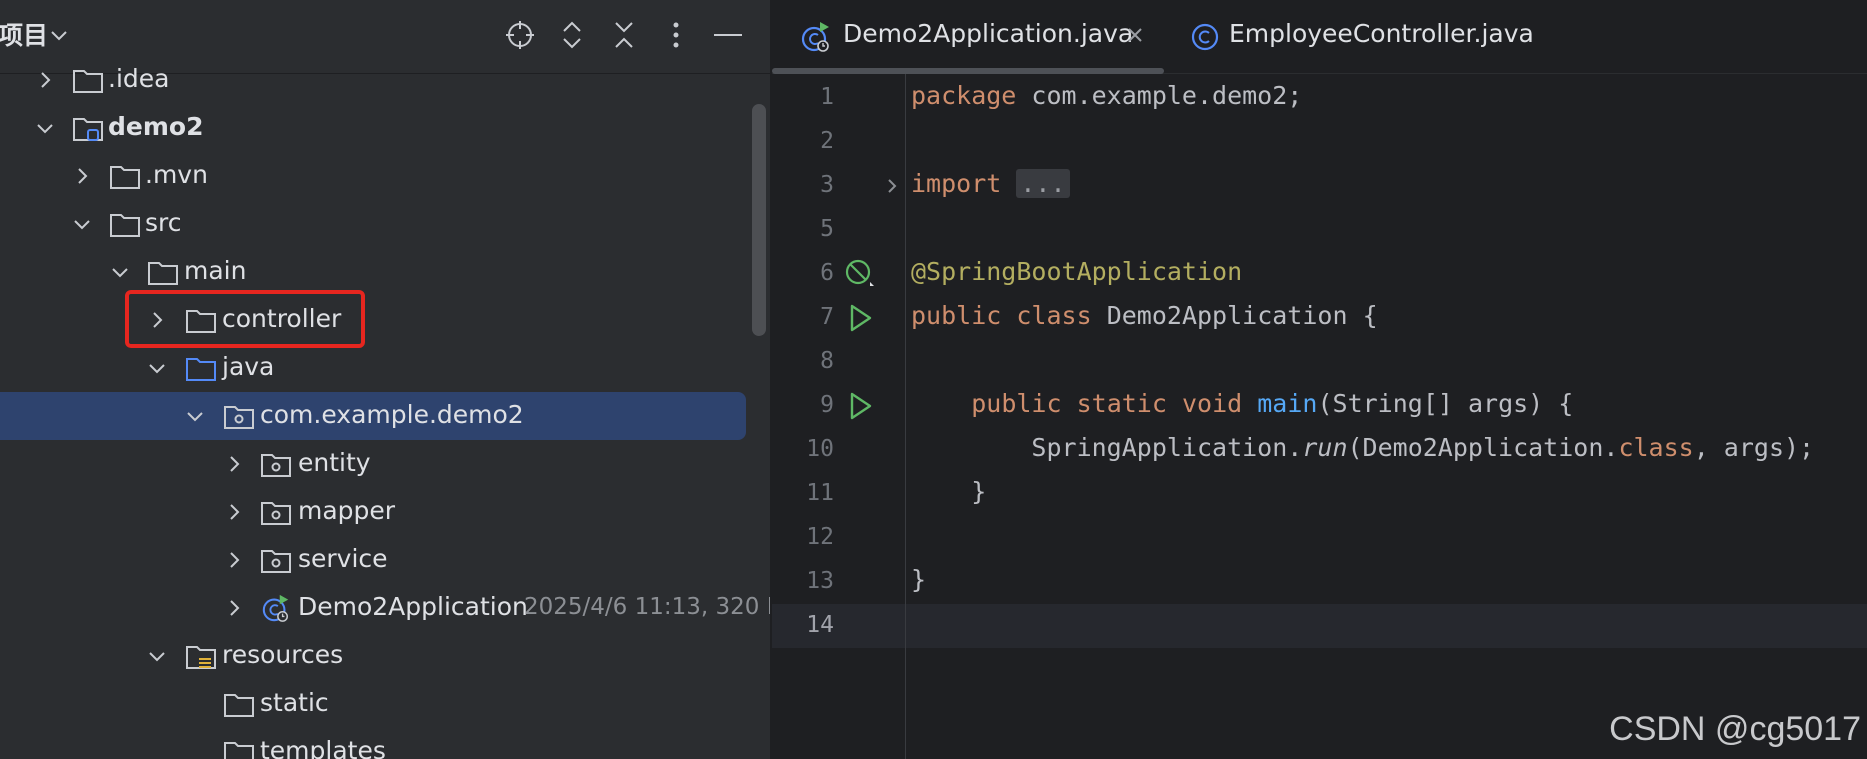 This screenshot has height=759, width=1867. I want to click on code-token: class, so click(1054, 315).